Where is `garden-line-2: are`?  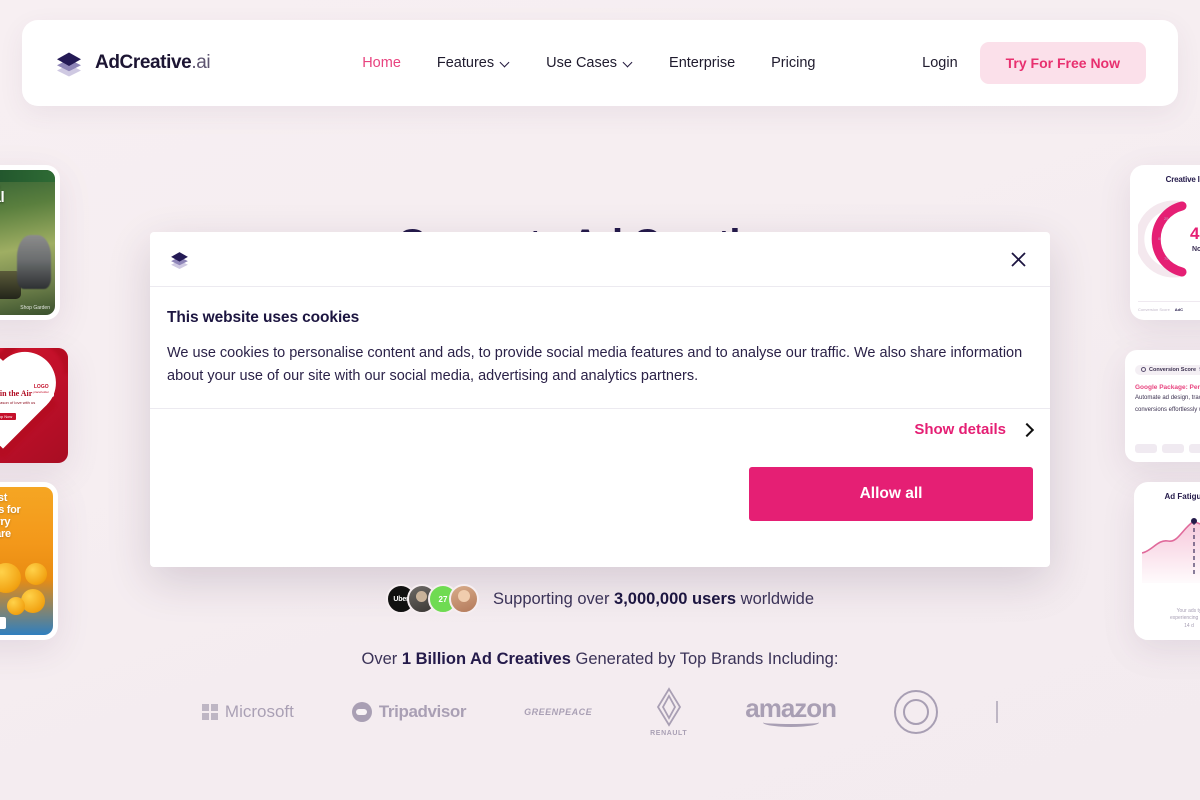
garden-line-2: are is located at coordinates (25, 212).